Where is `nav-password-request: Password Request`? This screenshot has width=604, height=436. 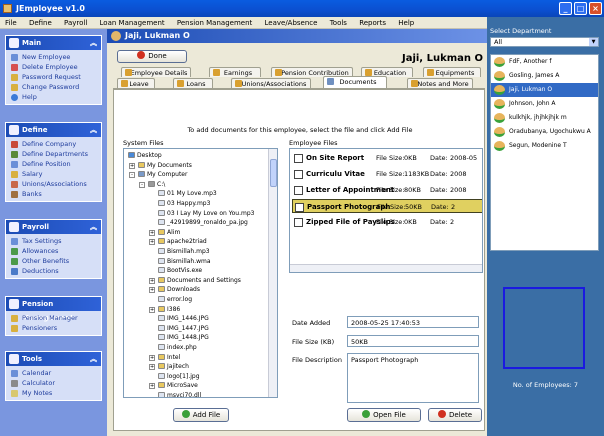 nav-password-request: Password Request is located at coordinates (53, 77).